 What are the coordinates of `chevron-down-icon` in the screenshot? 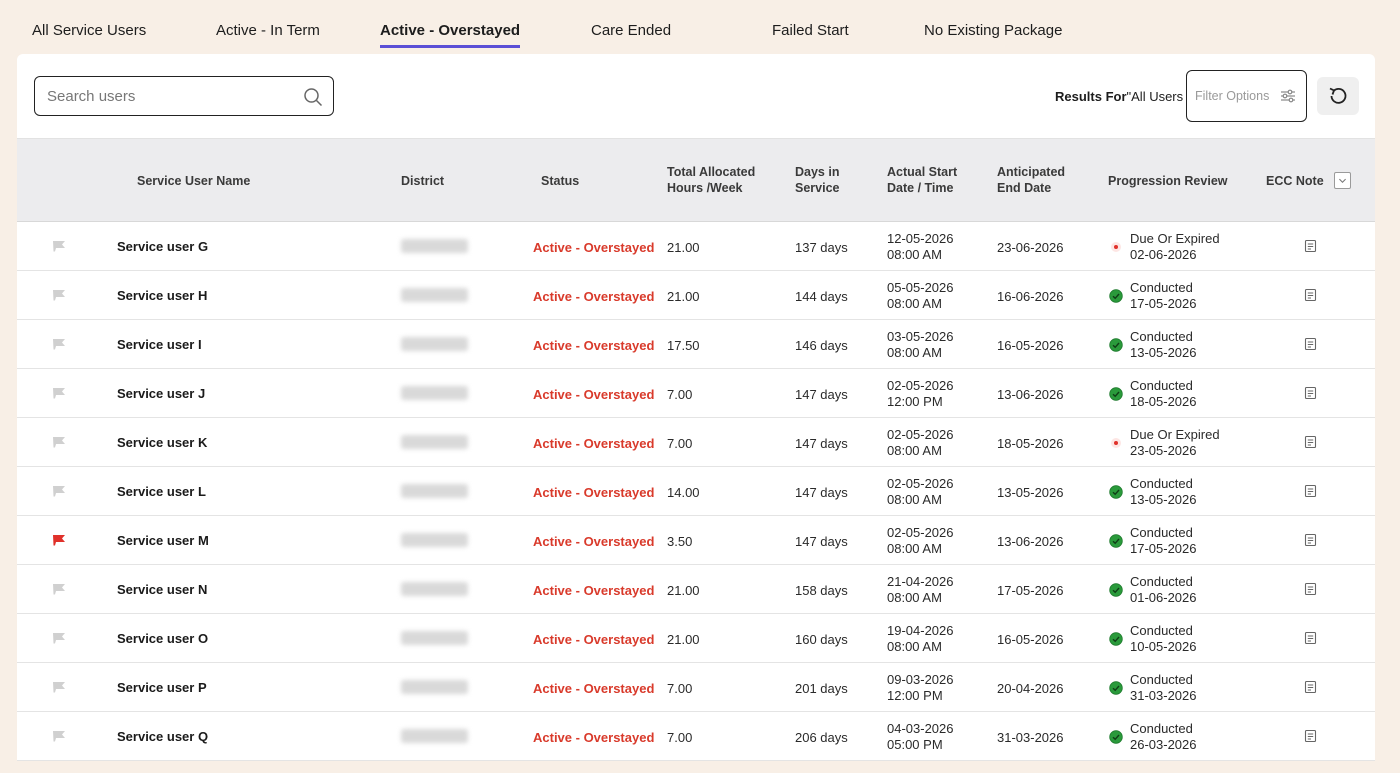 It's located at (1342, 181).